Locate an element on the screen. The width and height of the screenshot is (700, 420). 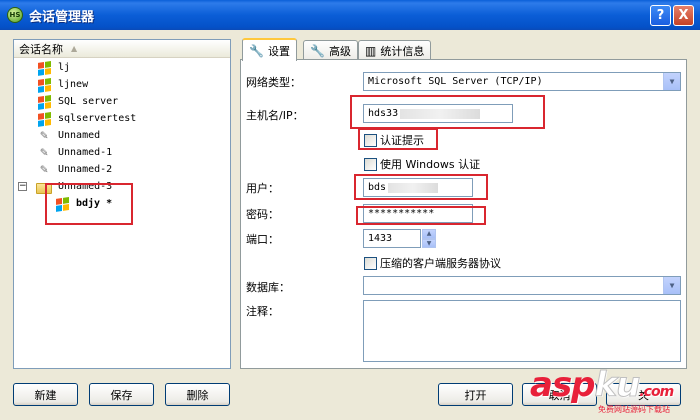
bar-chart-icon: ▥ is located at coordinates (371, 51).